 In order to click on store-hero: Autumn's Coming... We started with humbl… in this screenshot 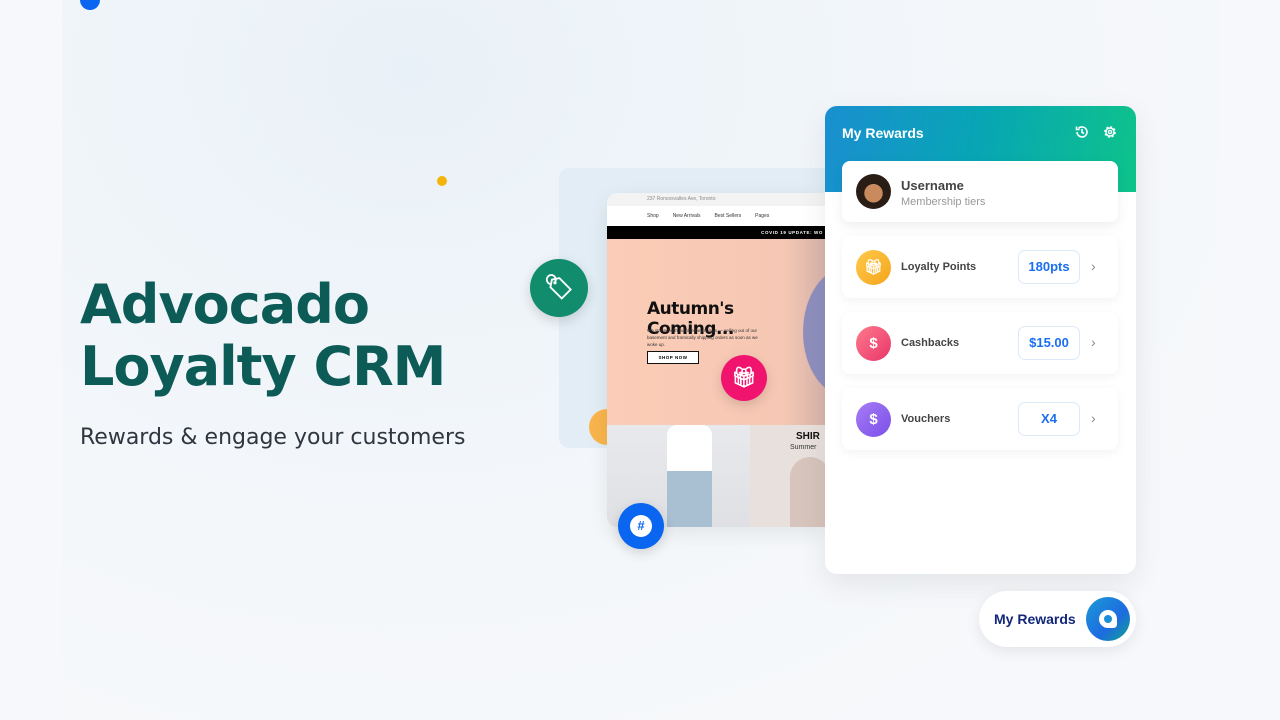, I will do `click(716, 332)`.